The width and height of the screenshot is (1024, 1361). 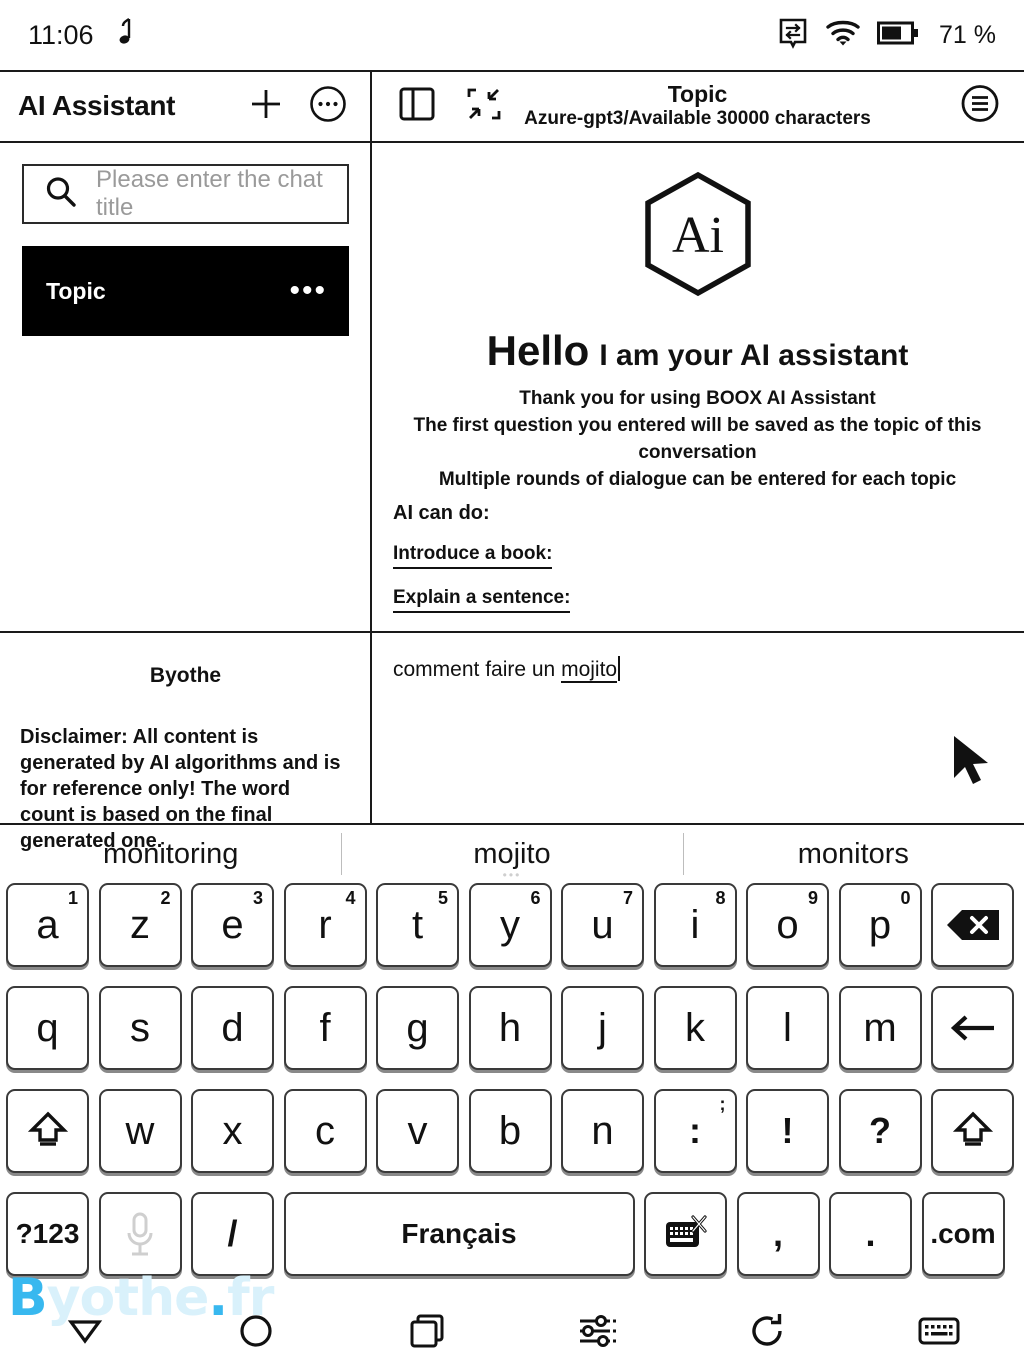 I want to click on keyboard-icon, so click(x=938, y=1331).